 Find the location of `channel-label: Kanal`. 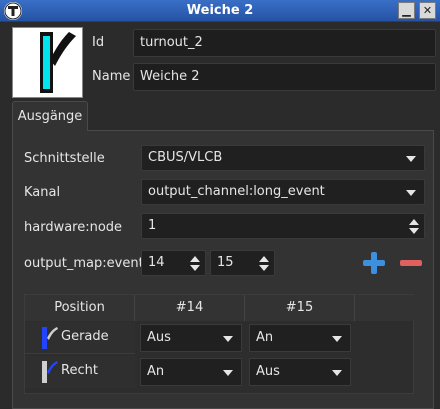

channel-label: Kanal is located at coordinates (42, 192).